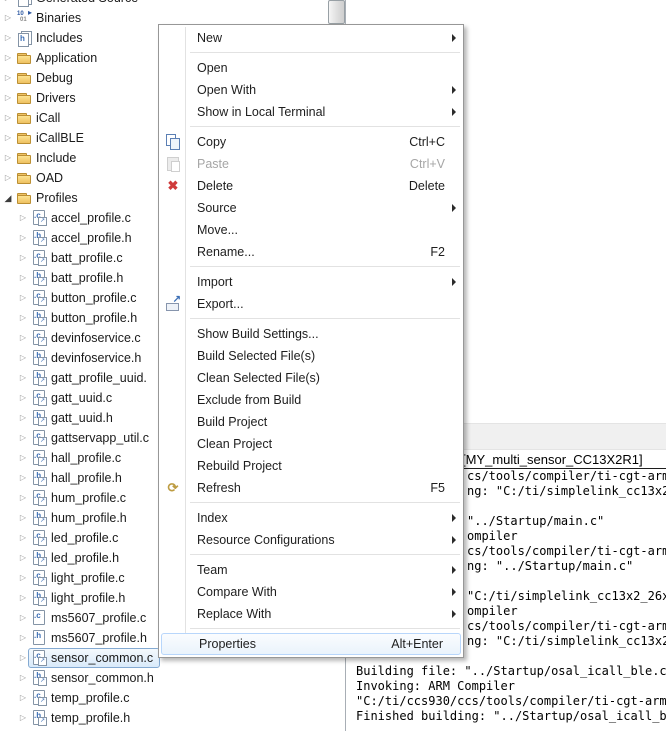  I want to click on tree-item-body: .c ↗ gattservapp_util.c, so click(92, 438).